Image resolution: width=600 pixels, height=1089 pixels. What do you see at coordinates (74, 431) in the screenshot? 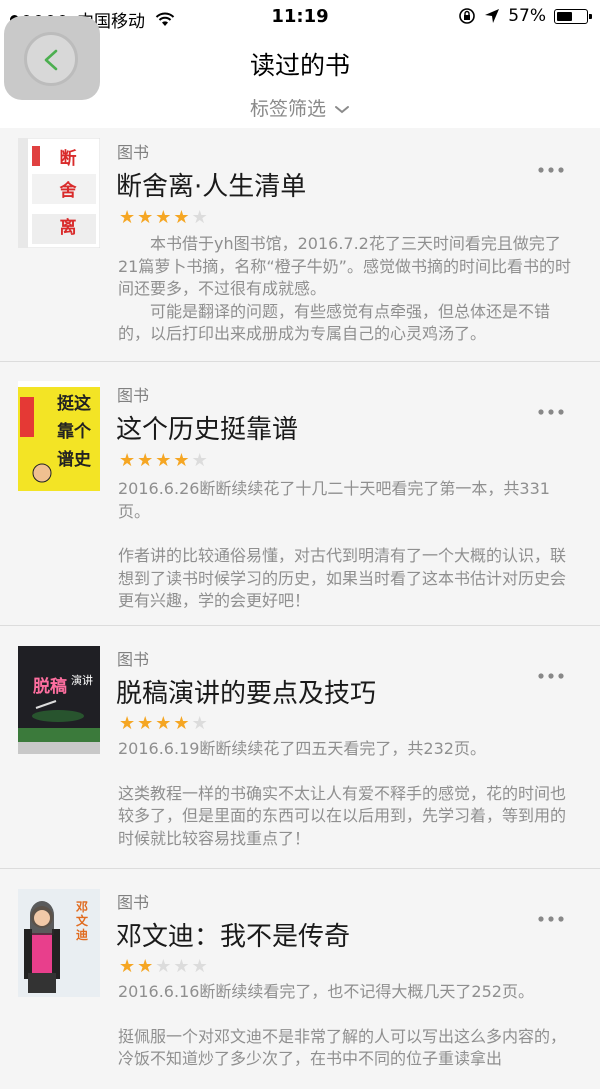
I see `svg-text: 靠个` at bounding box center [74, 431].